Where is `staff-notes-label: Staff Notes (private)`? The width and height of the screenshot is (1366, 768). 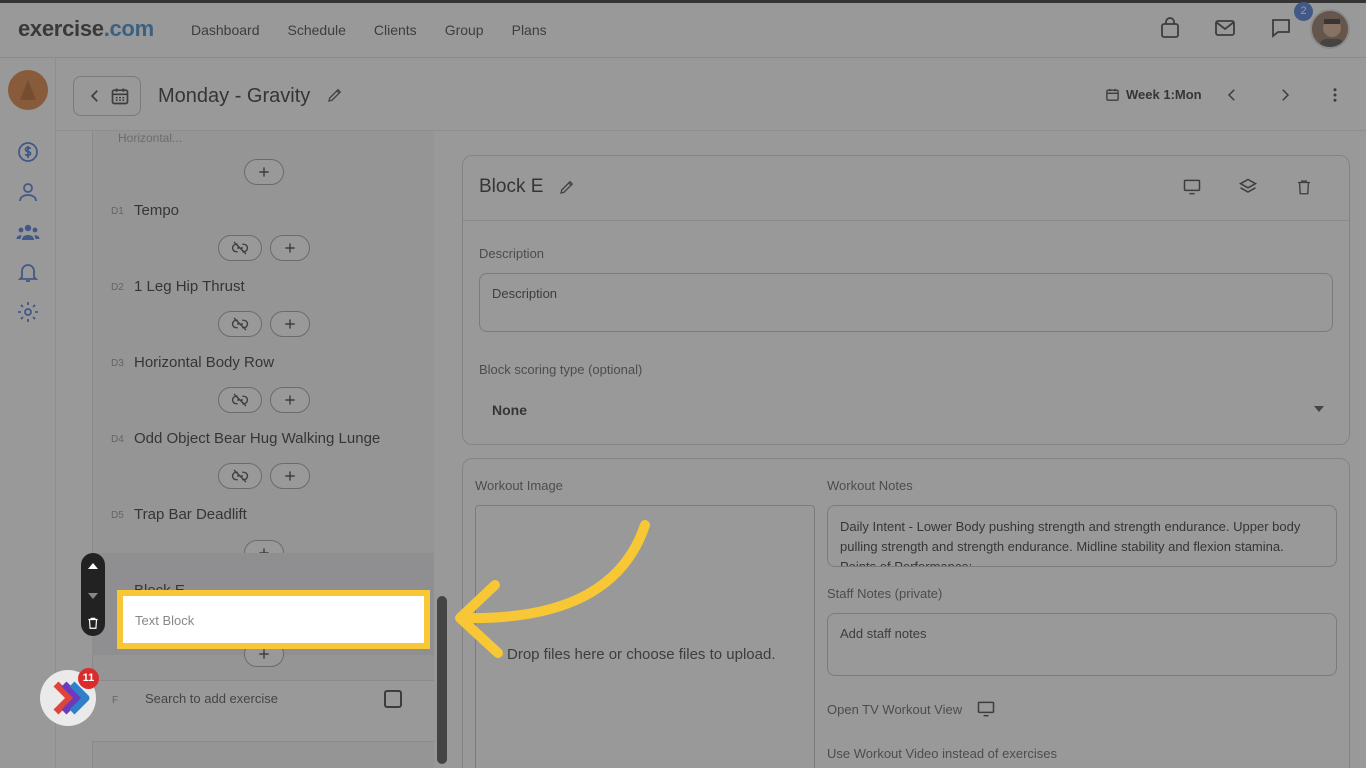
staff-notes-label: Staff Notes (private) is located at coordinates (885, 593).